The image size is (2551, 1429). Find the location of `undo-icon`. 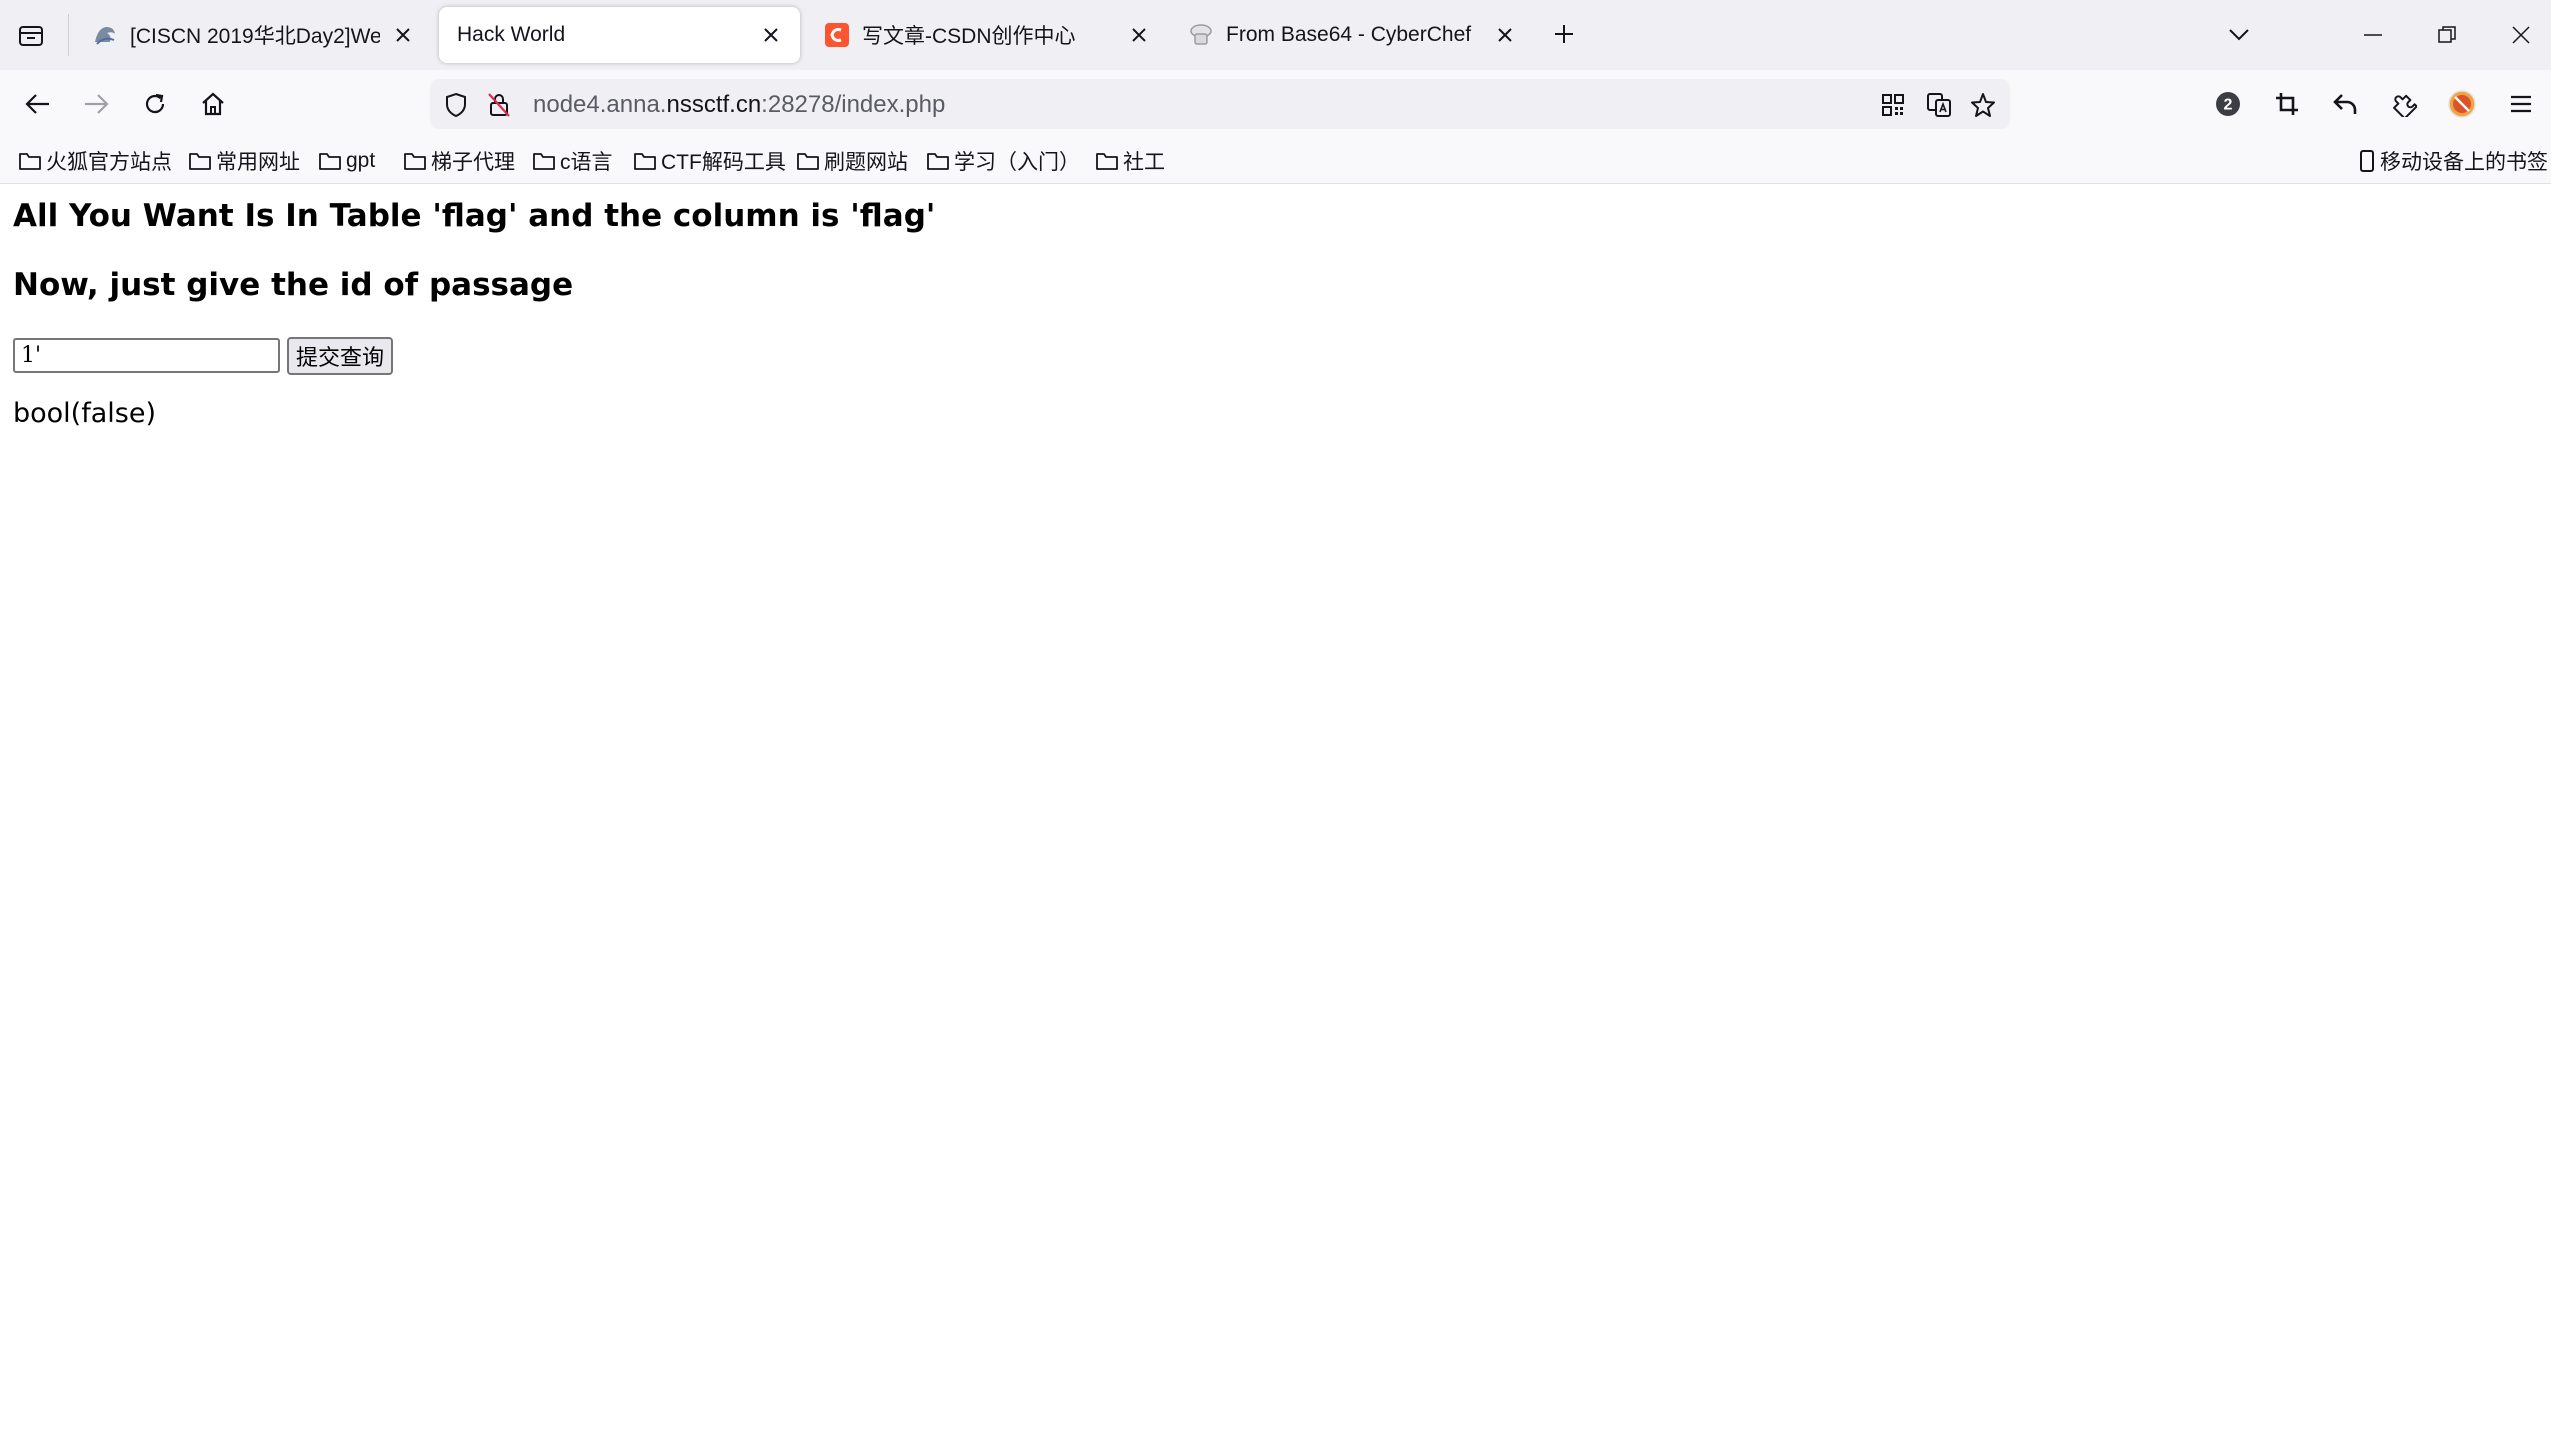

undo-icon is located at coordinates (2345, 104).